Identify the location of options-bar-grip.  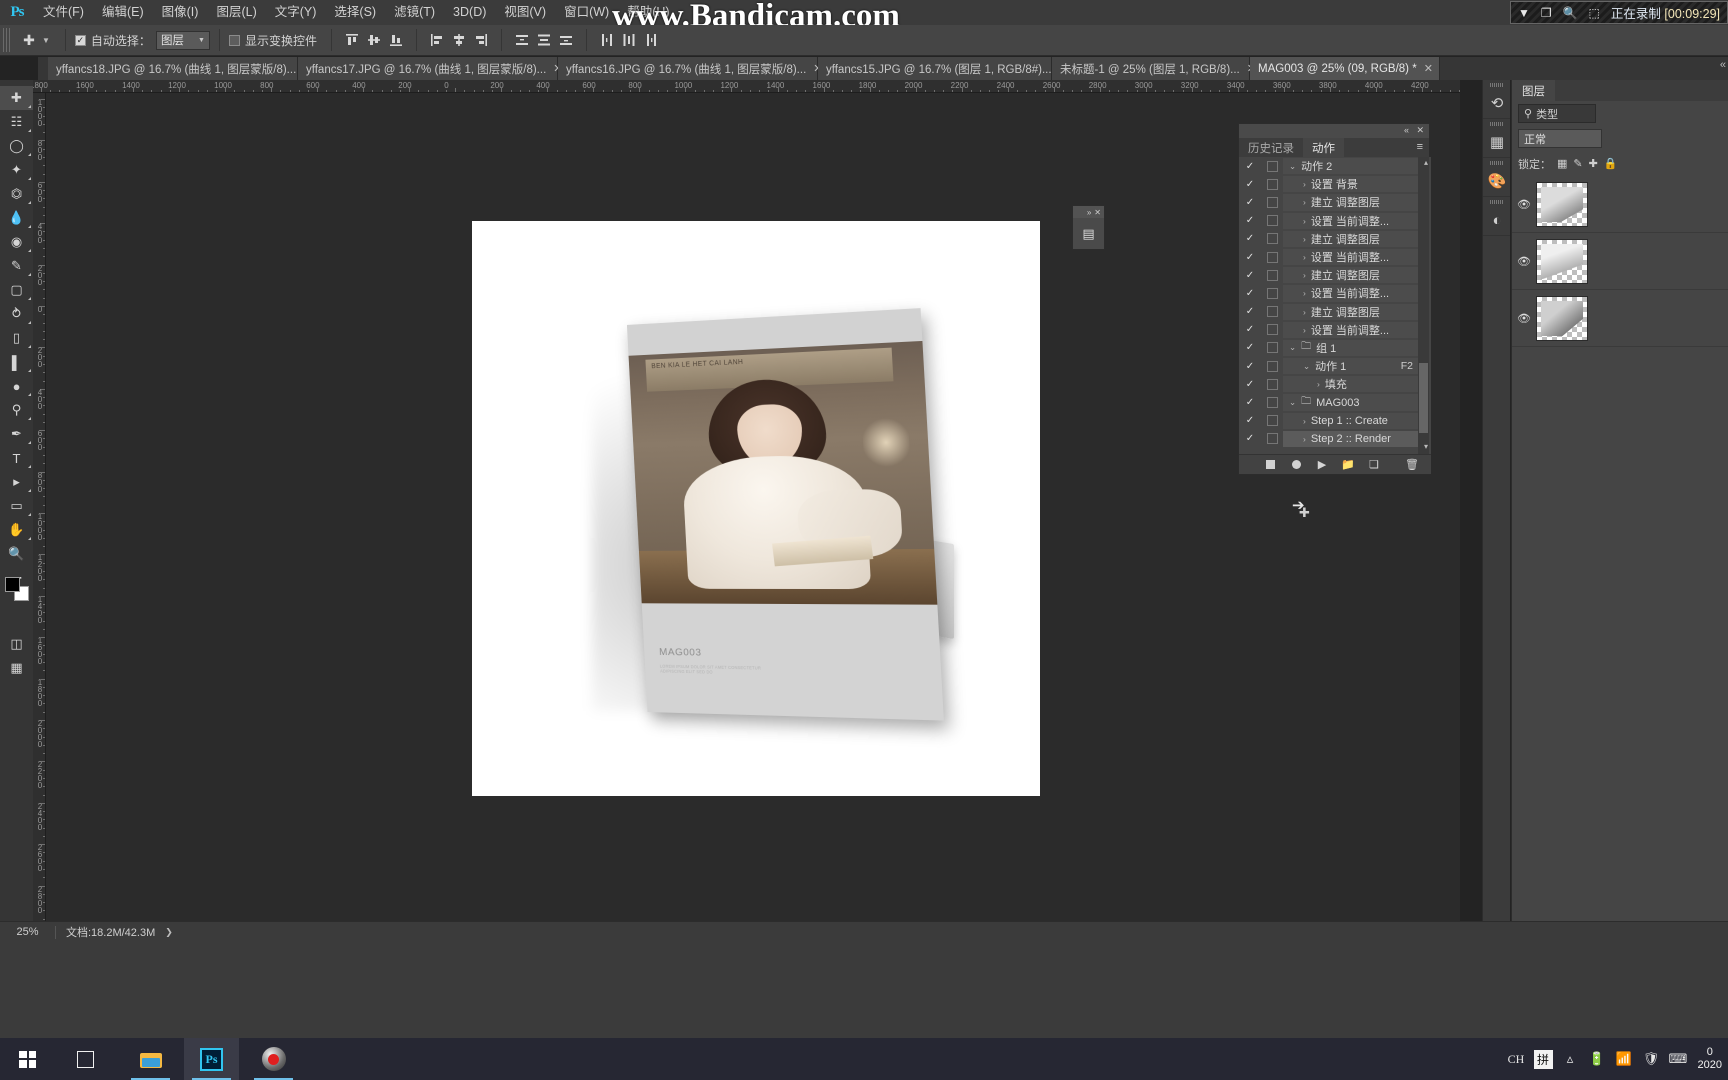
(7, 40).